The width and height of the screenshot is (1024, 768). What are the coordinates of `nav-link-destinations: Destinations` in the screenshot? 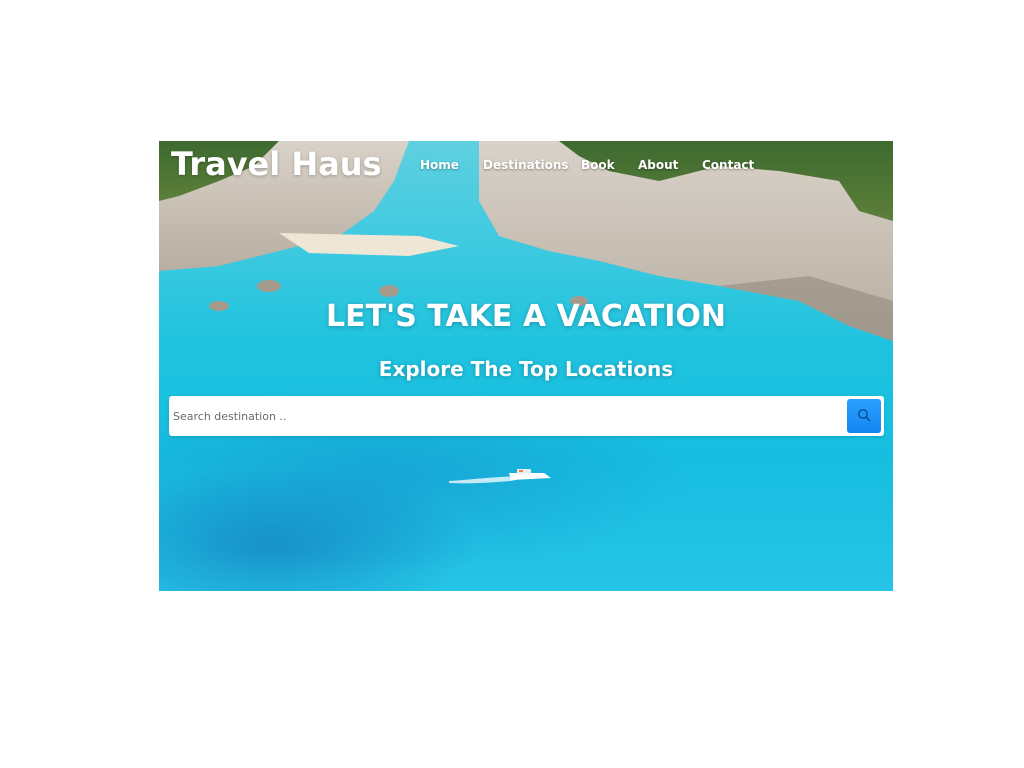 It's located at (526, 165).